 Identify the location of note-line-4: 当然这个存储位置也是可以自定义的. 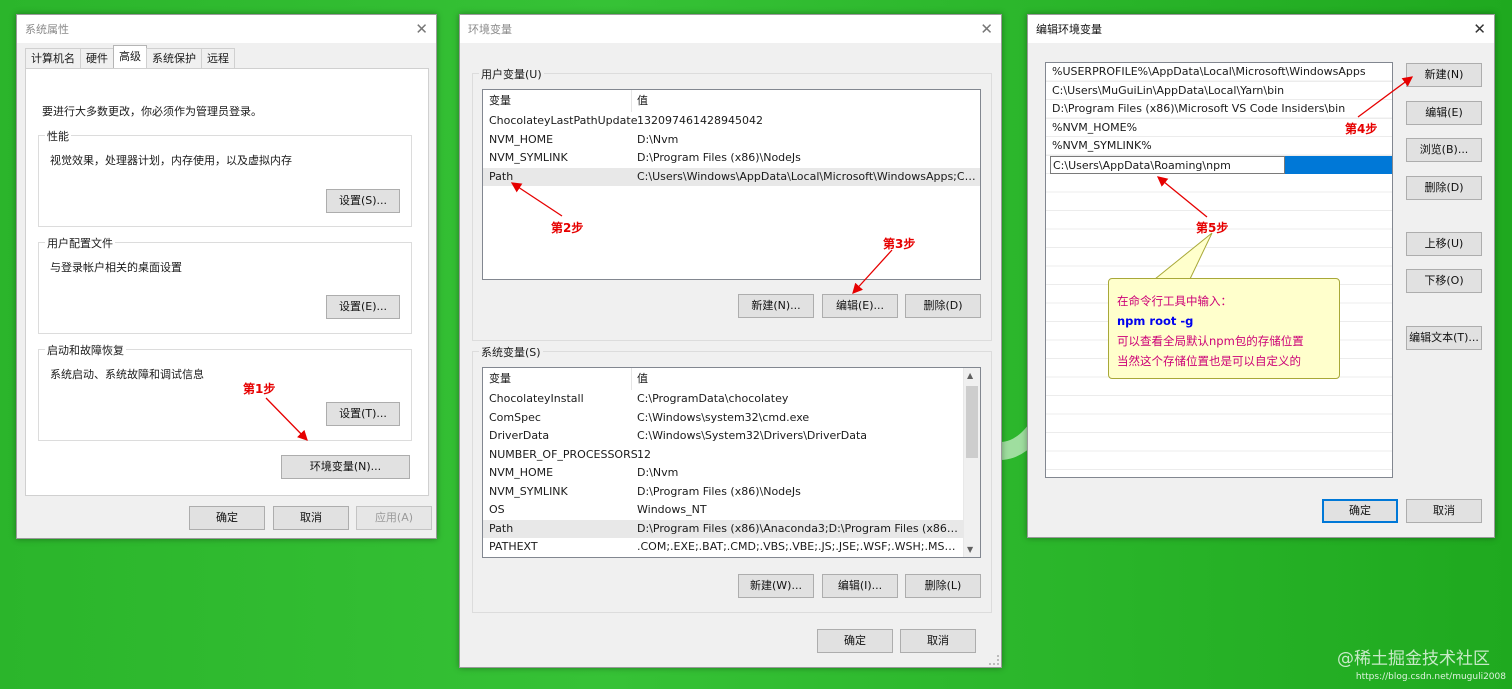
(1209, 361).